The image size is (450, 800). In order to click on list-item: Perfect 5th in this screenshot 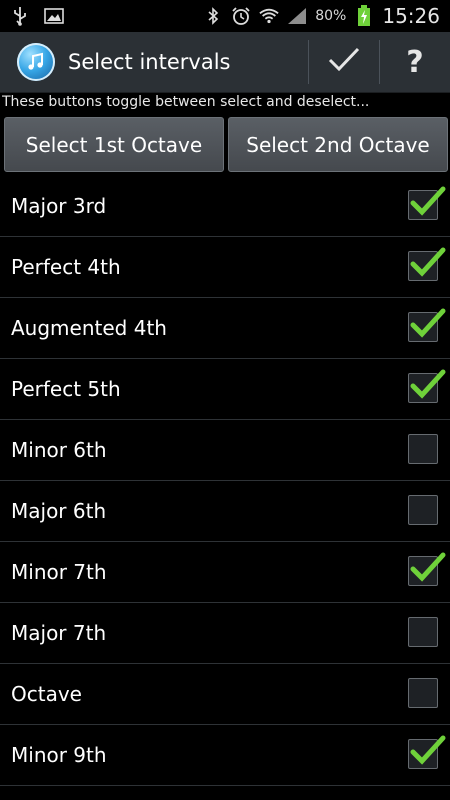, I will do `click(225, 389)`.